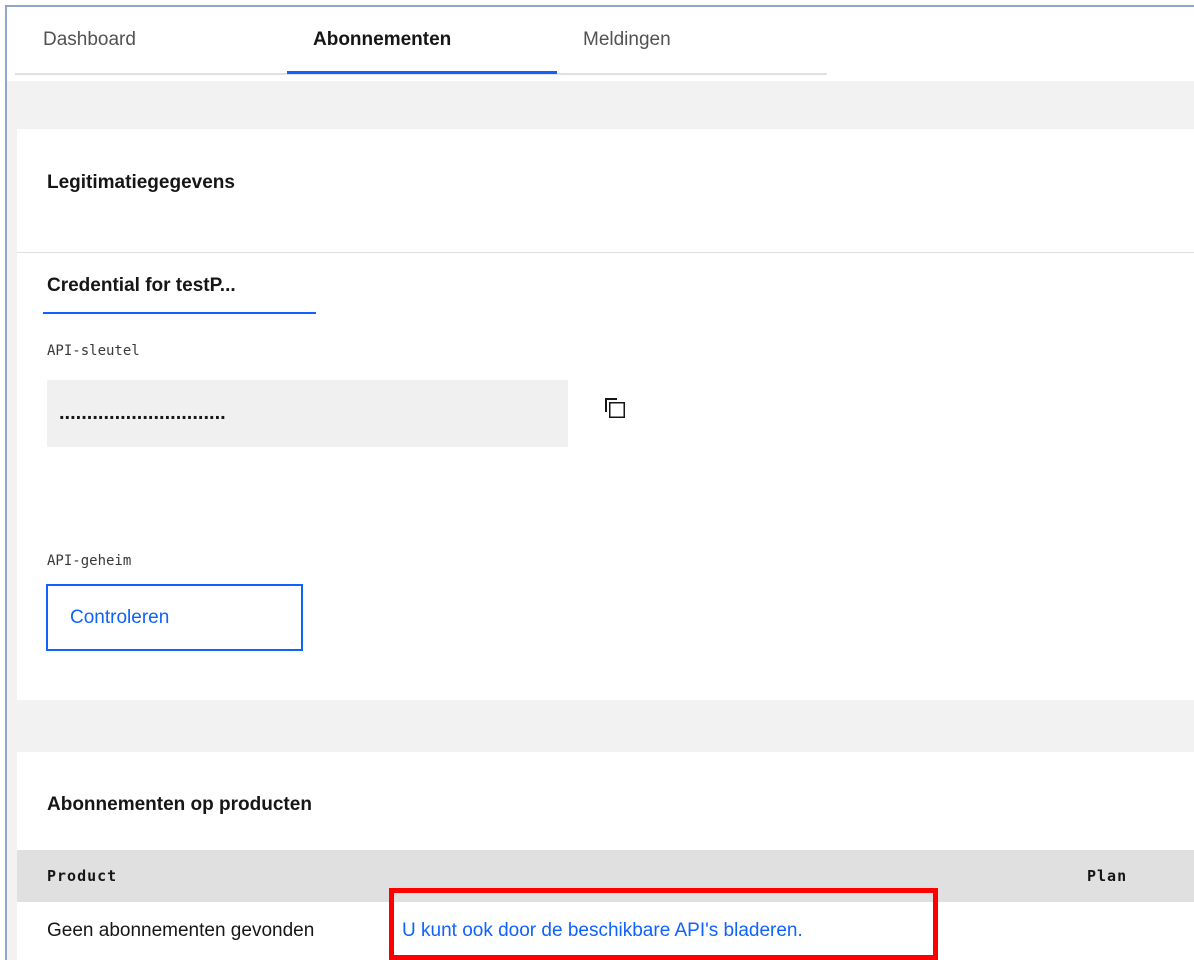 The height and width of the screenshot is (960, 1194). I want to click on tab-bar: Dashboard Abonnementen Meldingen, so click(600, 44).